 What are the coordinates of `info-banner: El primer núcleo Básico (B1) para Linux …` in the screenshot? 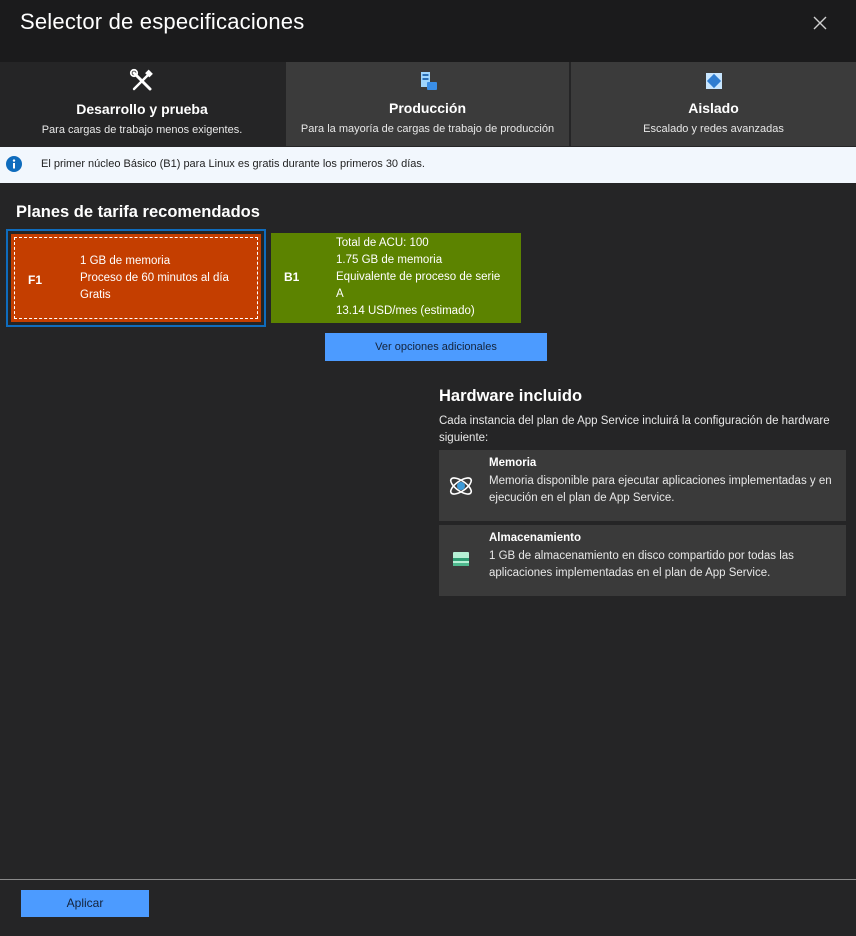 It's located at (428, 165).